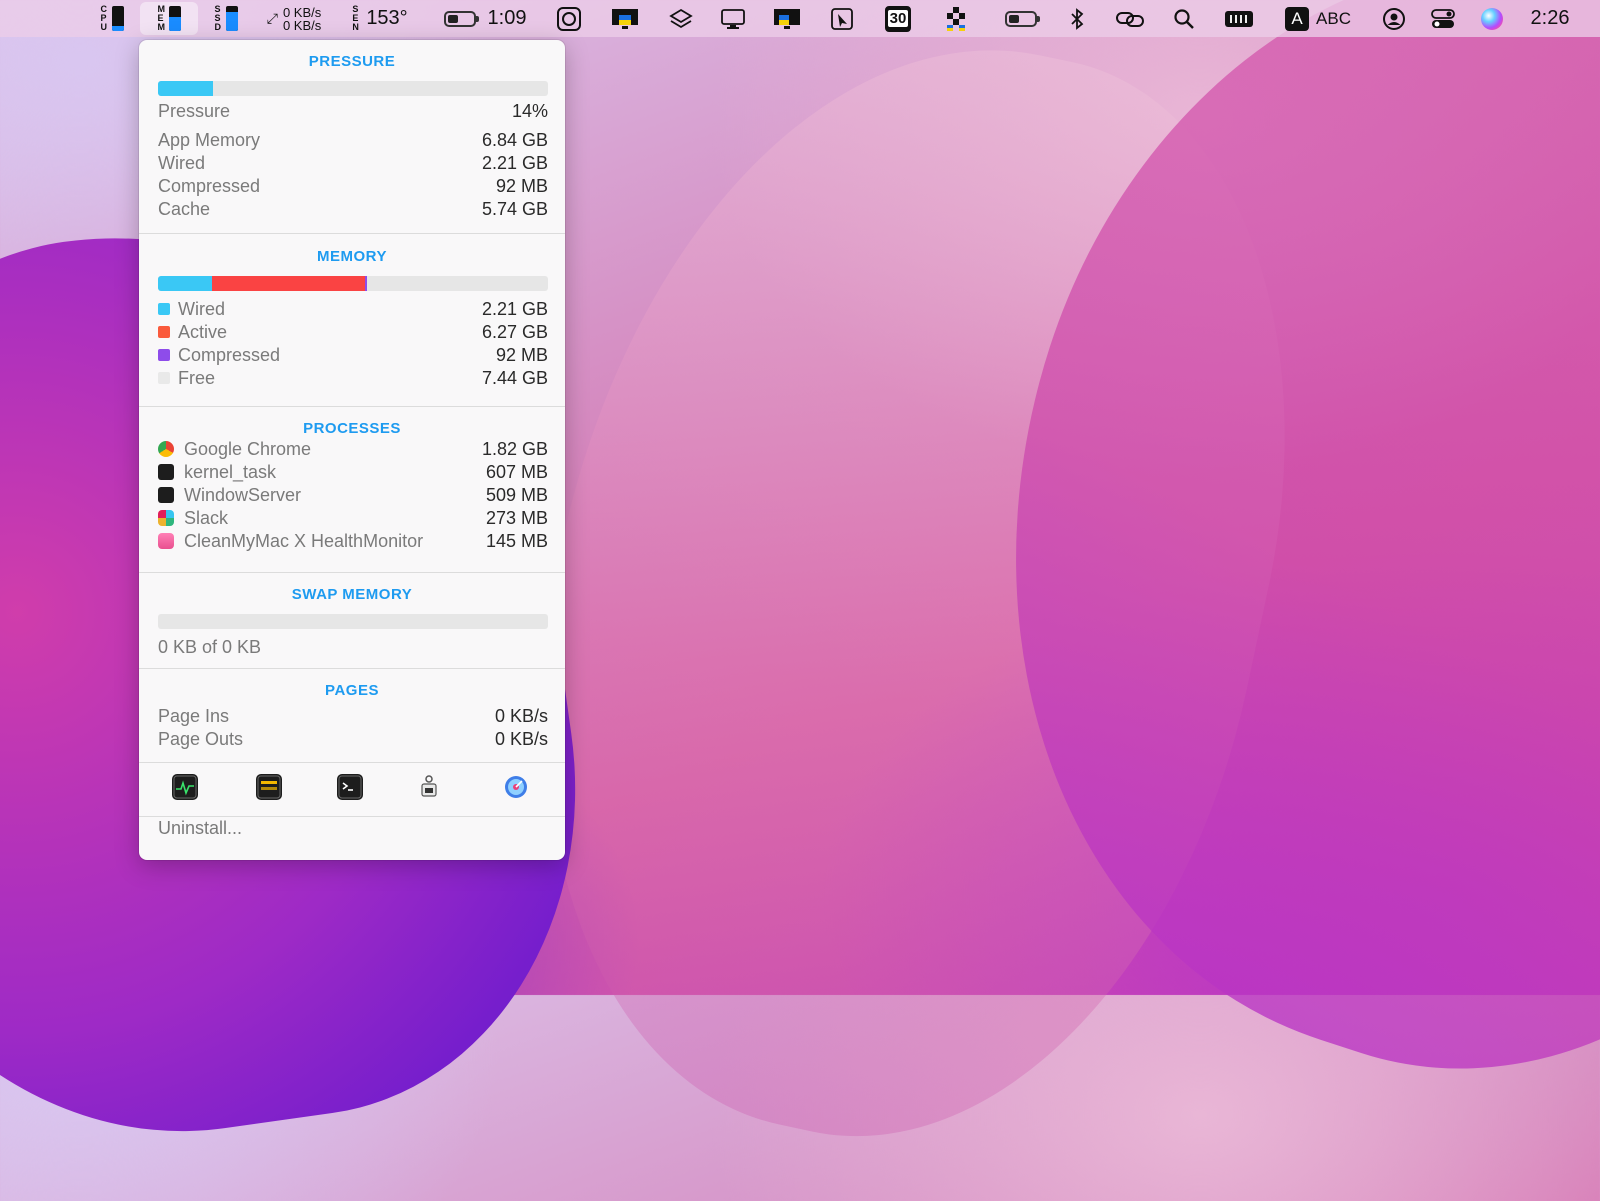  What do you see at coordinates (290, 541) in the screenshot?
I see `row-label-group: CleanMyMac X HealthMonitor` at bounding box center [290, 541].